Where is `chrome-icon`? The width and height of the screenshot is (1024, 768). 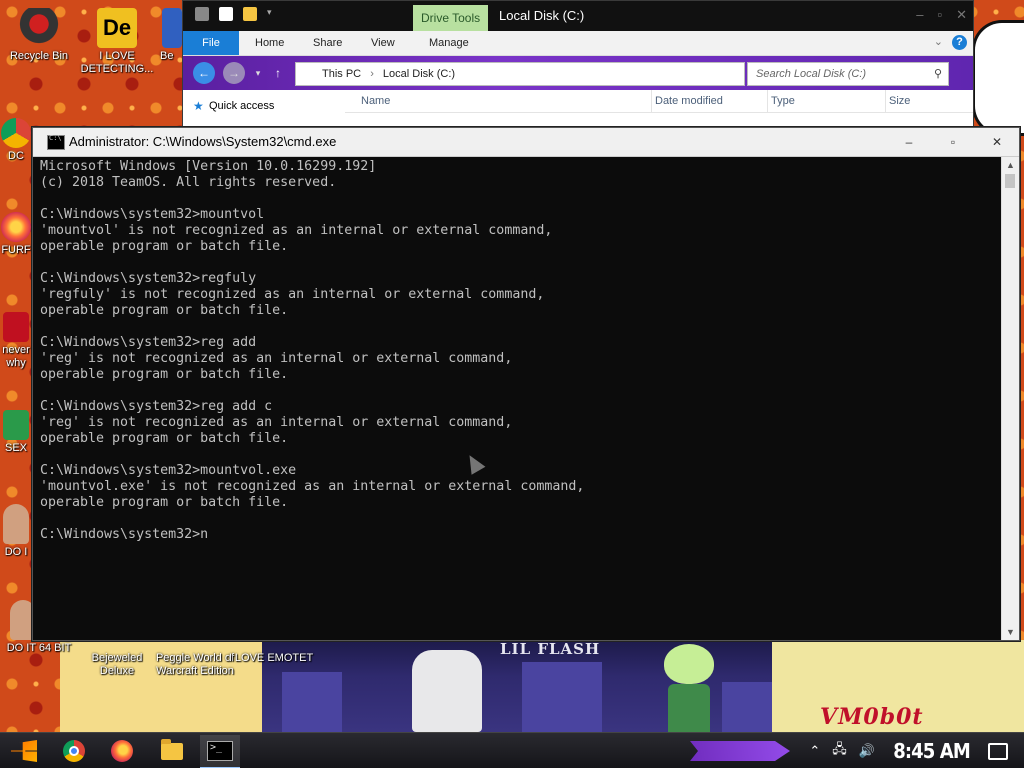
chrome-icon is located at coordinates (74, 751).